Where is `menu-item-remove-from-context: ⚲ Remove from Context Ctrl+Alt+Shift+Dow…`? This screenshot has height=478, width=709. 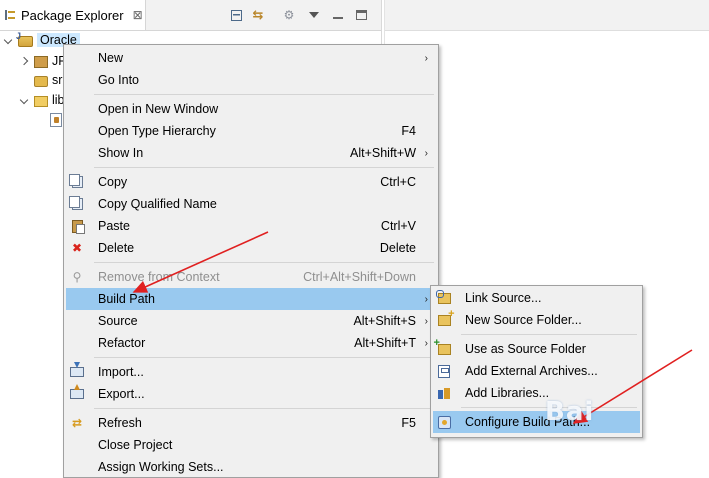 menu-item-remove-from-context: ⚲ Remove from Context Ctrl+Alt+Shift+Dow… is located at coordinates (251, 277).